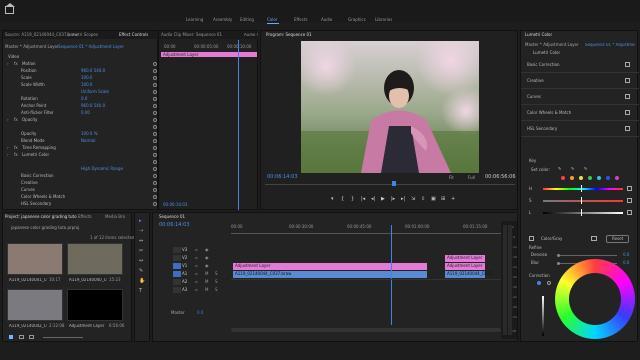  What do you see at coordinates (141, 241) in the screenshot?
I see `ripple-edit-icon: ⇔` at bounding box center [141, 241].